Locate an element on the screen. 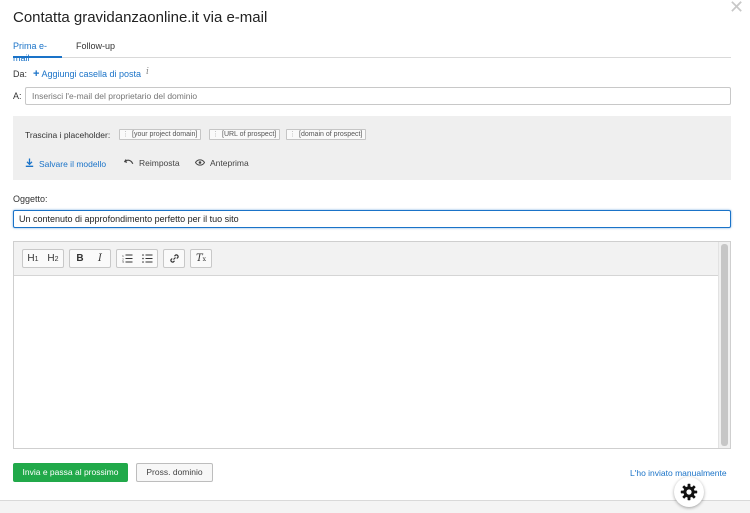  link-icon is located at coordinates (174, 258).